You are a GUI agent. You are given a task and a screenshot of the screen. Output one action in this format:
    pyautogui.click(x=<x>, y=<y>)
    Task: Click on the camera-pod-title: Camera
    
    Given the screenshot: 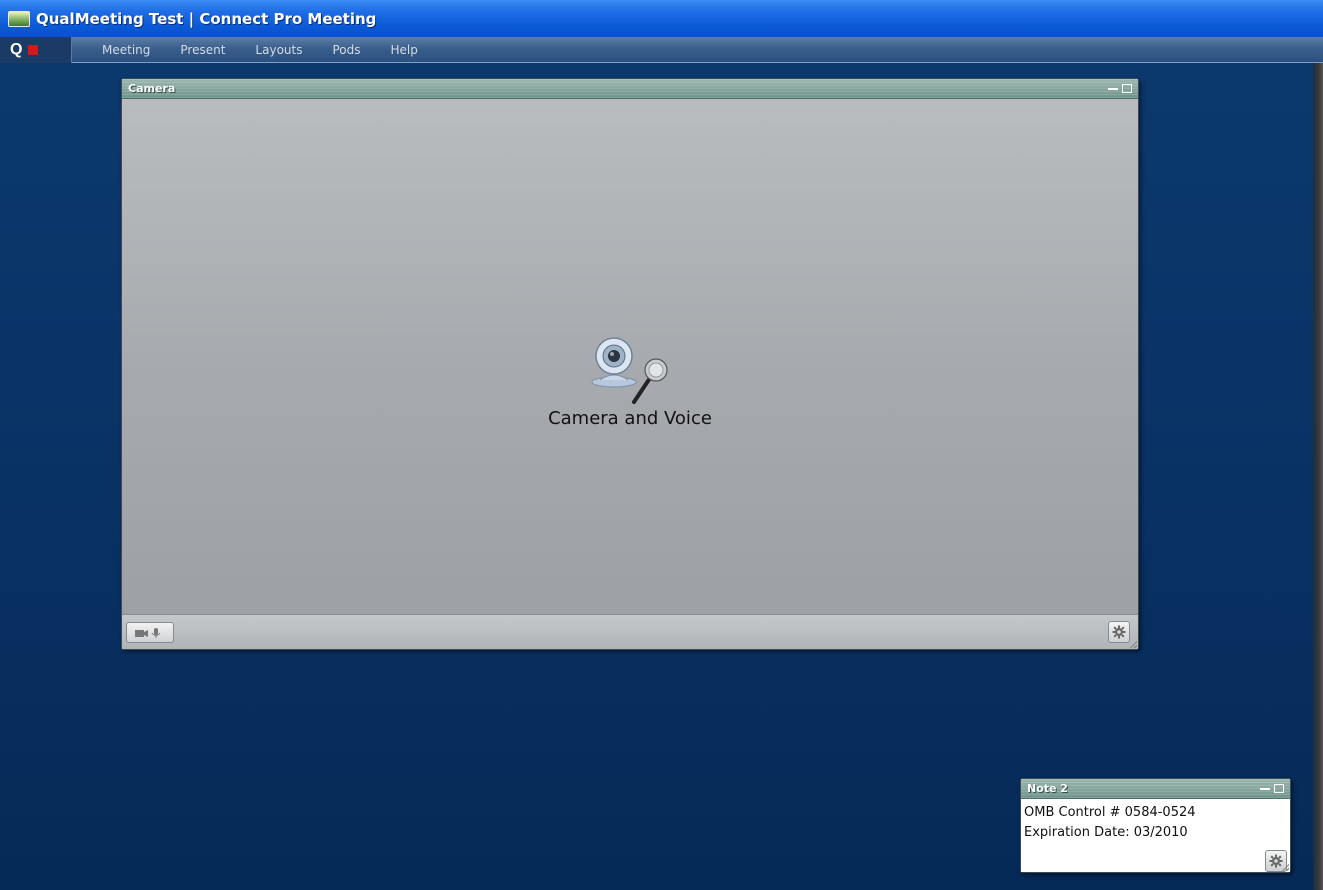 What is the action you would take?
    pyautogui.click(x=152, y=88)
    